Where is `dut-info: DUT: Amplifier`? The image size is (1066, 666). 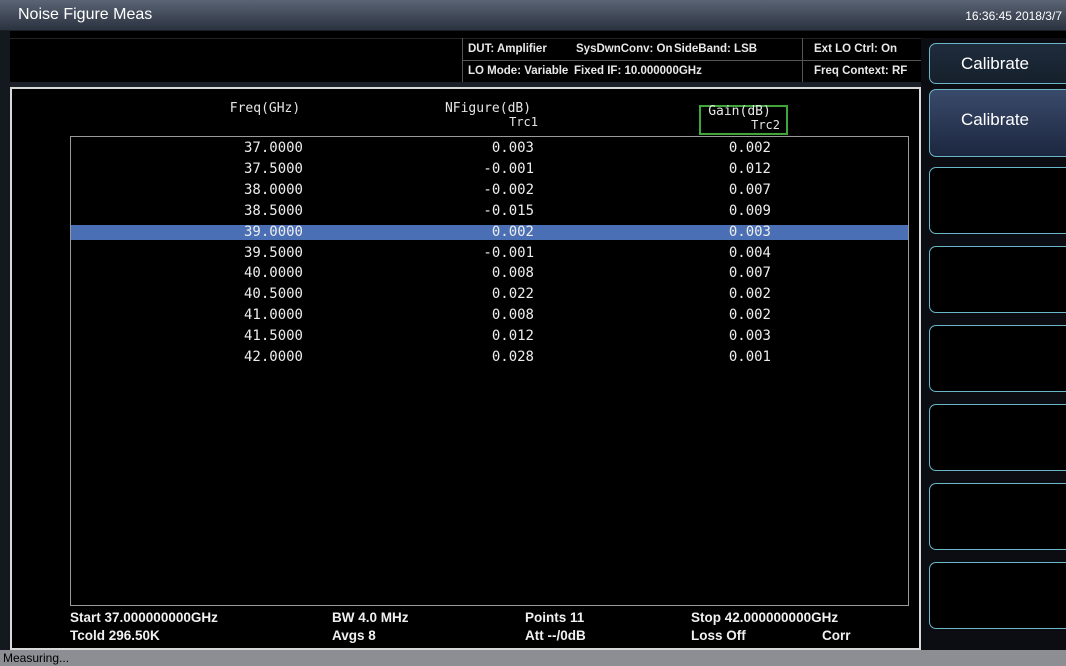
dut-info: DUT: Amplifier is located at coordinates (507, 49).